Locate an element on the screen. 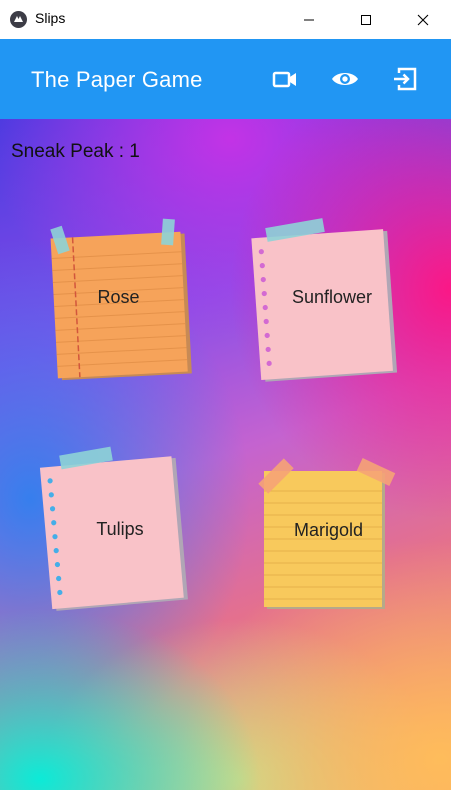  close-icon is located at coordinates (422, 19).